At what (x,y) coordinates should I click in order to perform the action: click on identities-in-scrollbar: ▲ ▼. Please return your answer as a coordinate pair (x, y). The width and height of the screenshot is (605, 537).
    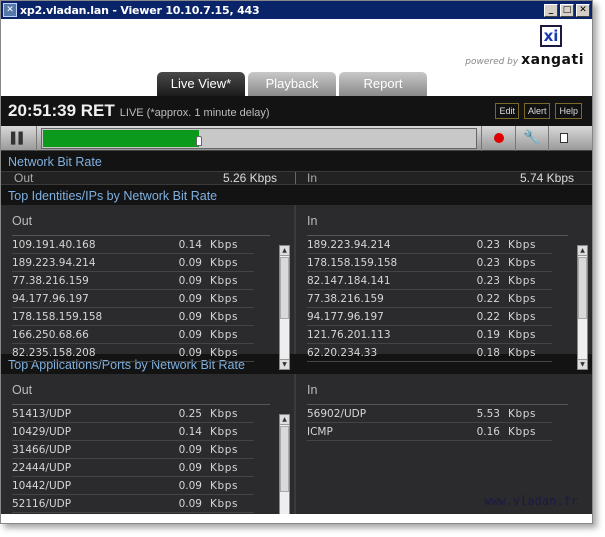
    Looking at the image, I should click on (582, 307).